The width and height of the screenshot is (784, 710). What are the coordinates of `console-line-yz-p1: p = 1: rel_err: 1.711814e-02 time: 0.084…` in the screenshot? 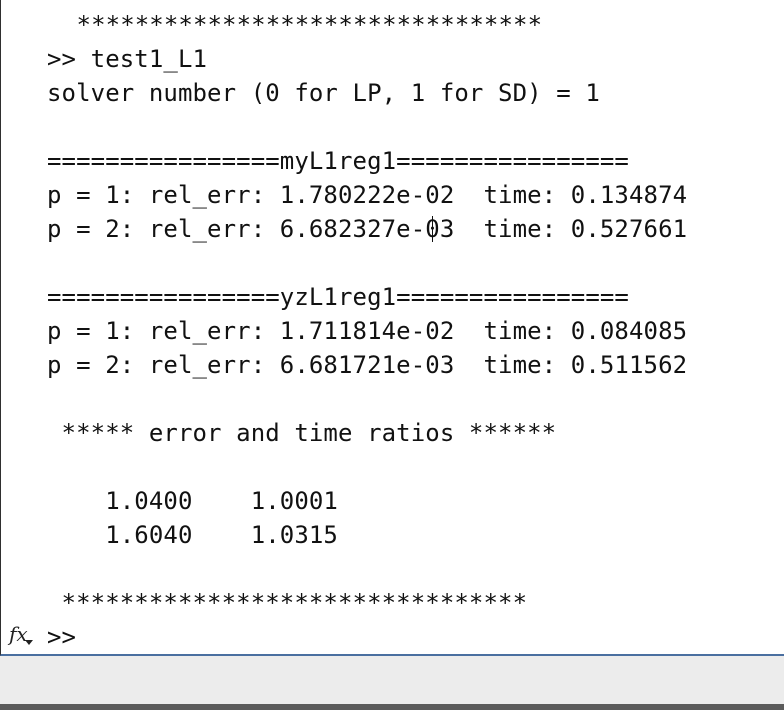 It's located at (367, 331).